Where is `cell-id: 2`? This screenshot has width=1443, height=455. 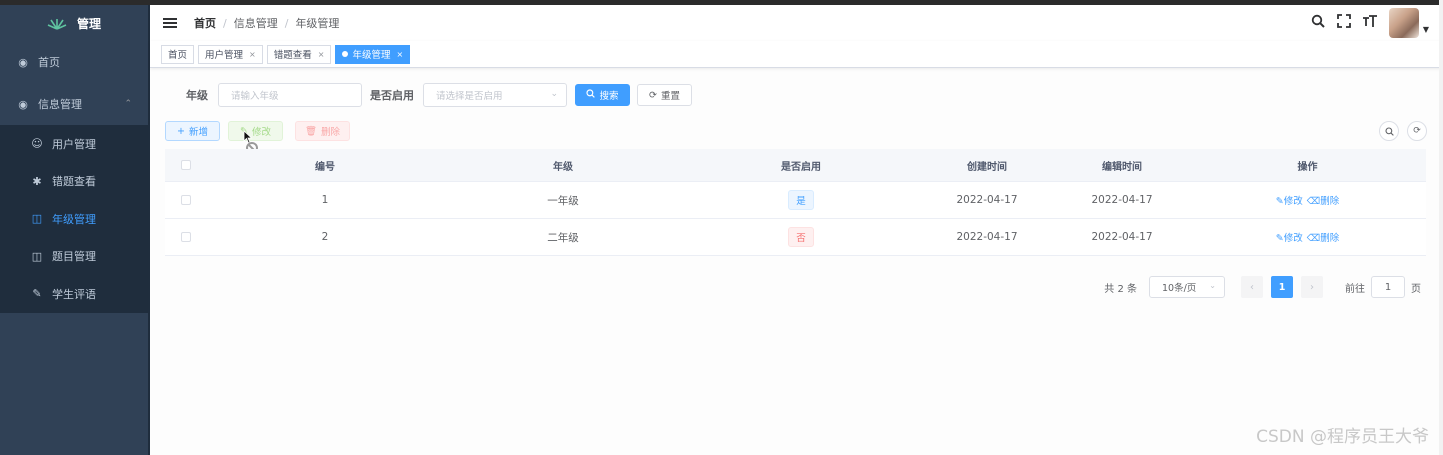
cell-id: 2 is located at coordinates (325, 237).